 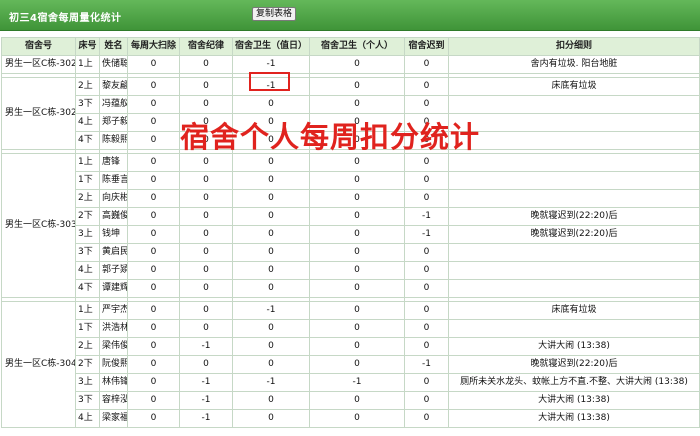 I want to click on table-row: 2下 高巍俊 0 0 0 0 -1 晚就寝迟到(22:20)后, so click(x=351, y=216).